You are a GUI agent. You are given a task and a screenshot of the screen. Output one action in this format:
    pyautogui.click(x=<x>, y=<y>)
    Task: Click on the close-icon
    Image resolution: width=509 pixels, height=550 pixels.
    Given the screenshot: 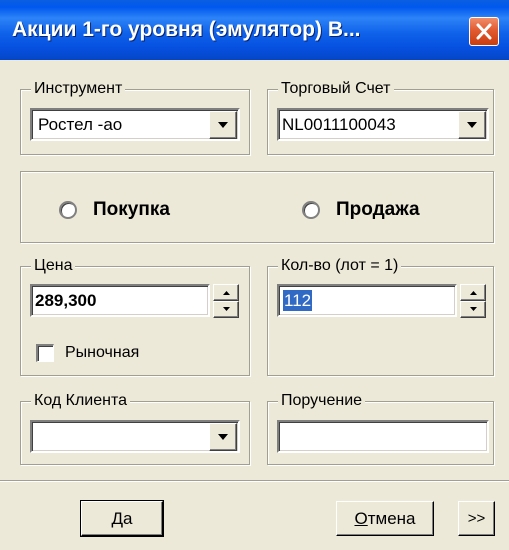 What is the action you would take?
    pyautogui.click(x=484, y=31)
    